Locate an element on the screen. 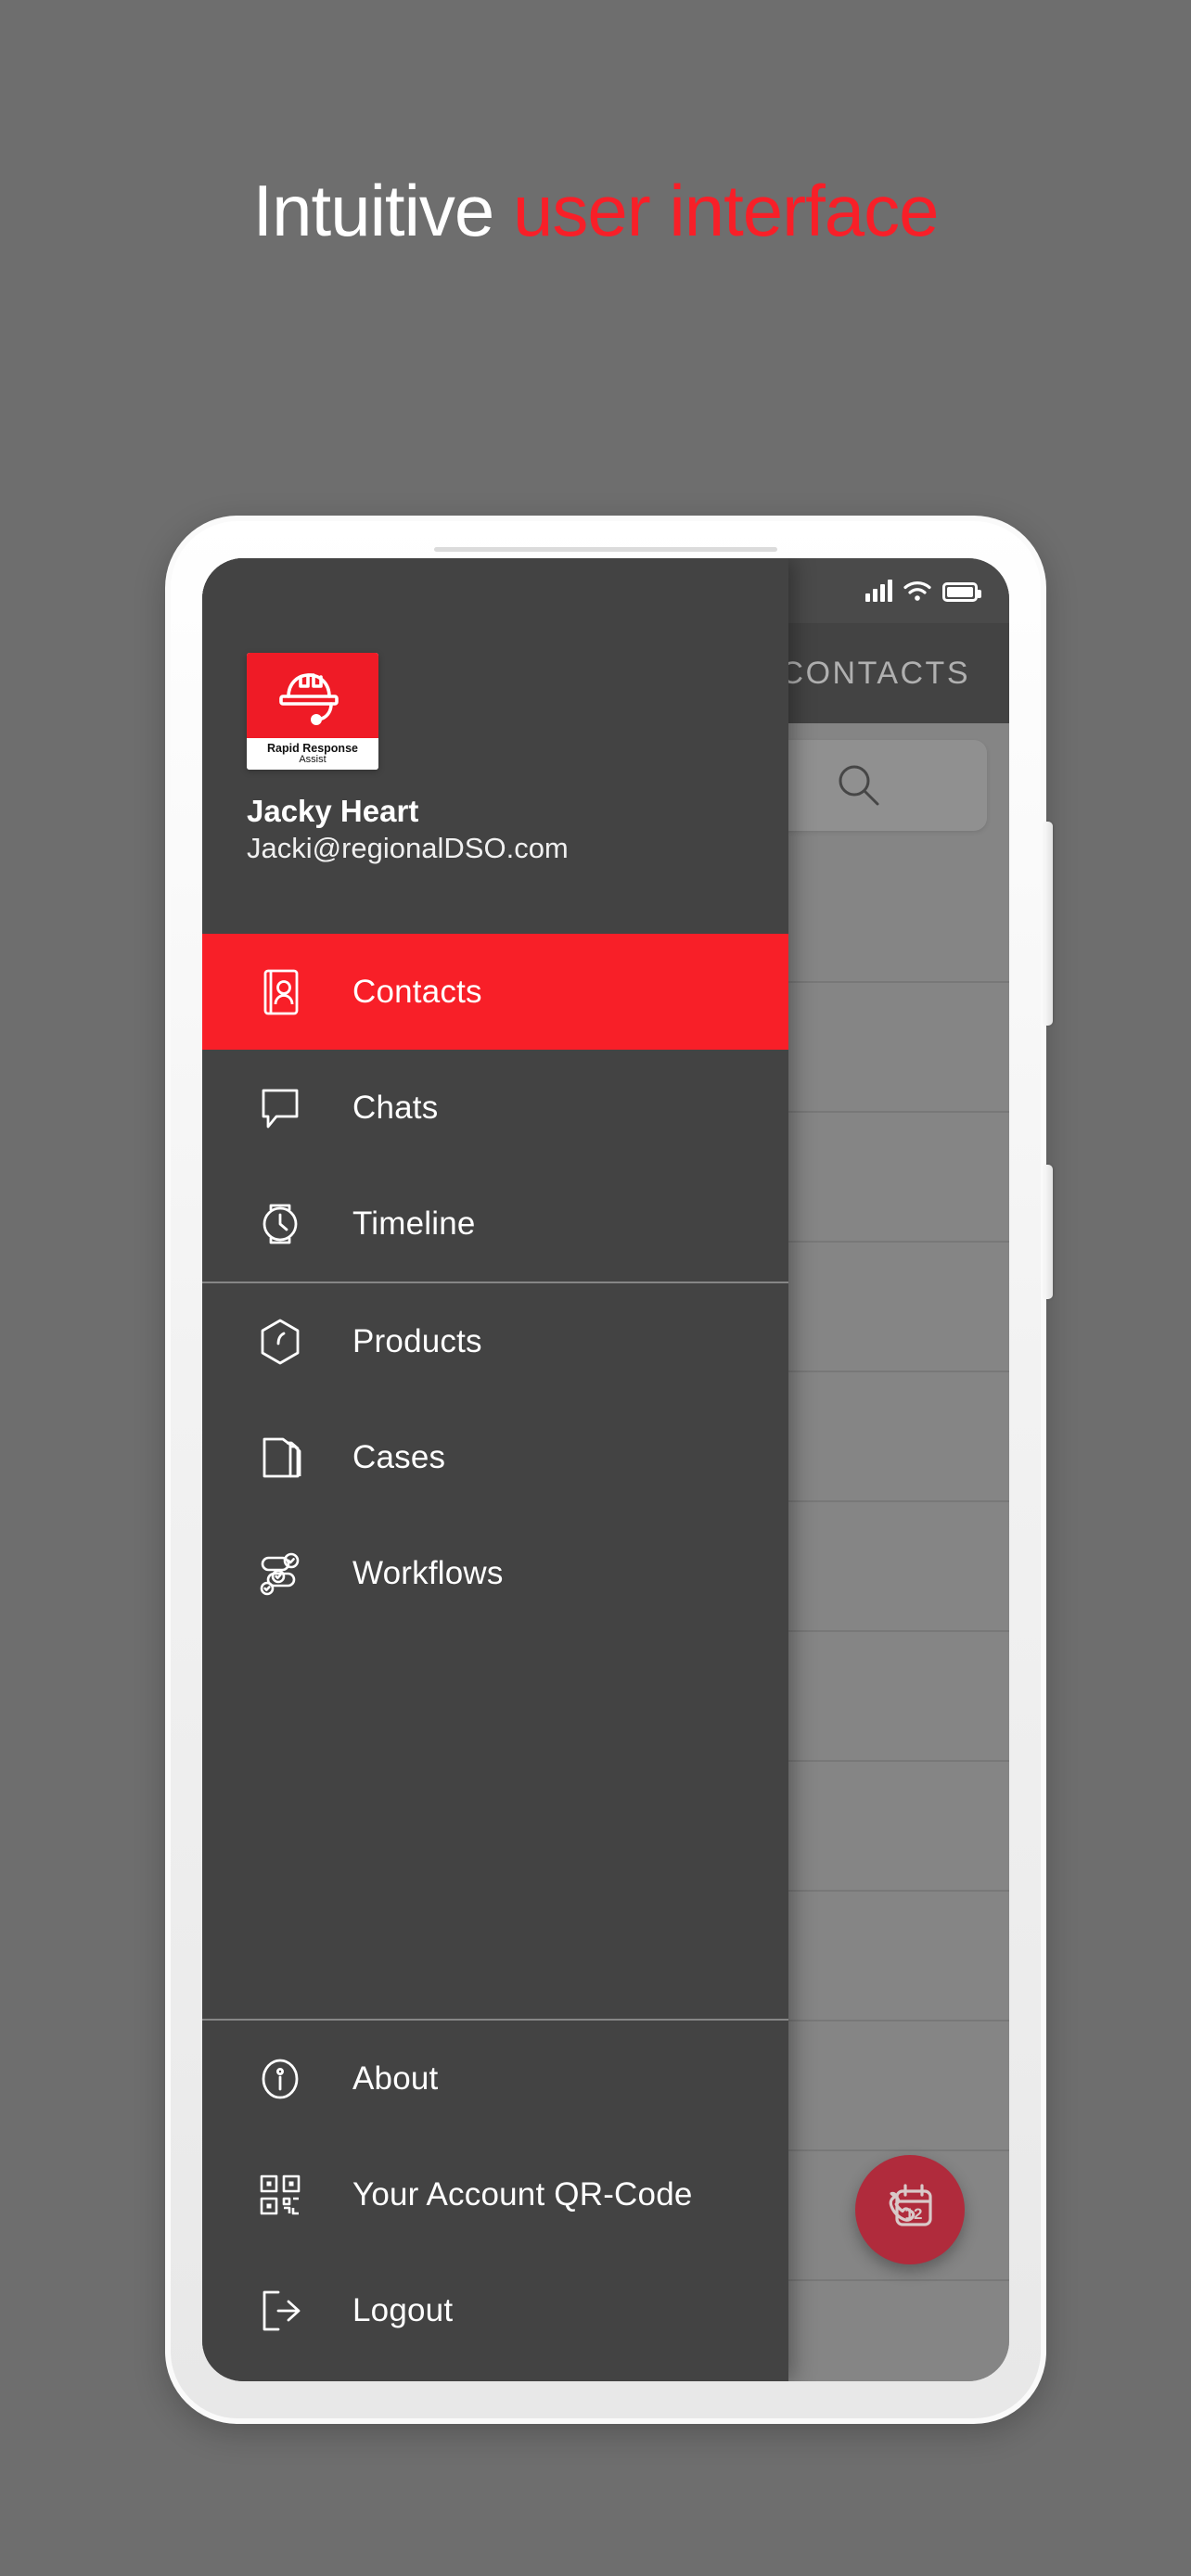 The image size is (1191, 2576). page-headline: Intuitive user interface is located at coordinates (595, 211).